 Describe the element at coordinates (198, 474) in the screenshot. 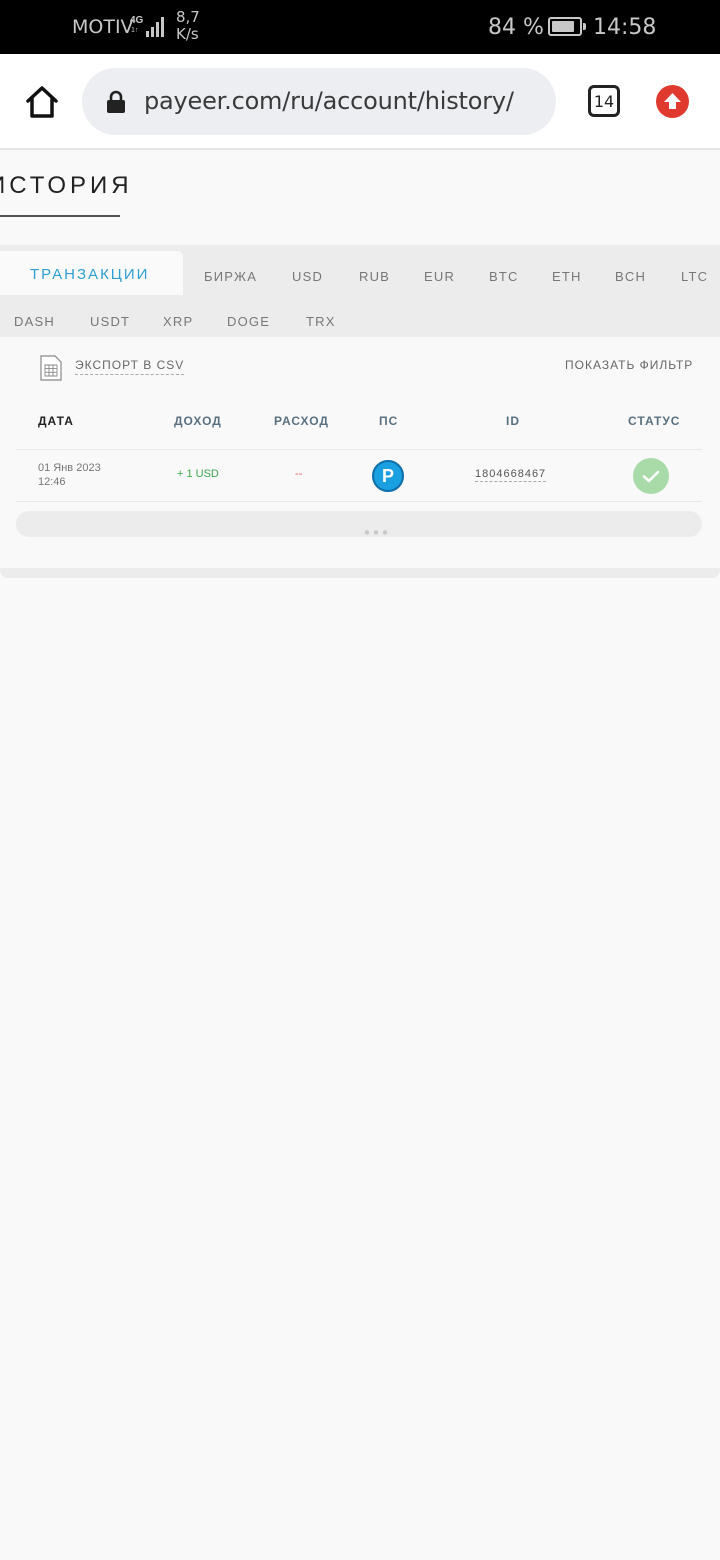

I see `table-row-income: + 1 USD` at that location.